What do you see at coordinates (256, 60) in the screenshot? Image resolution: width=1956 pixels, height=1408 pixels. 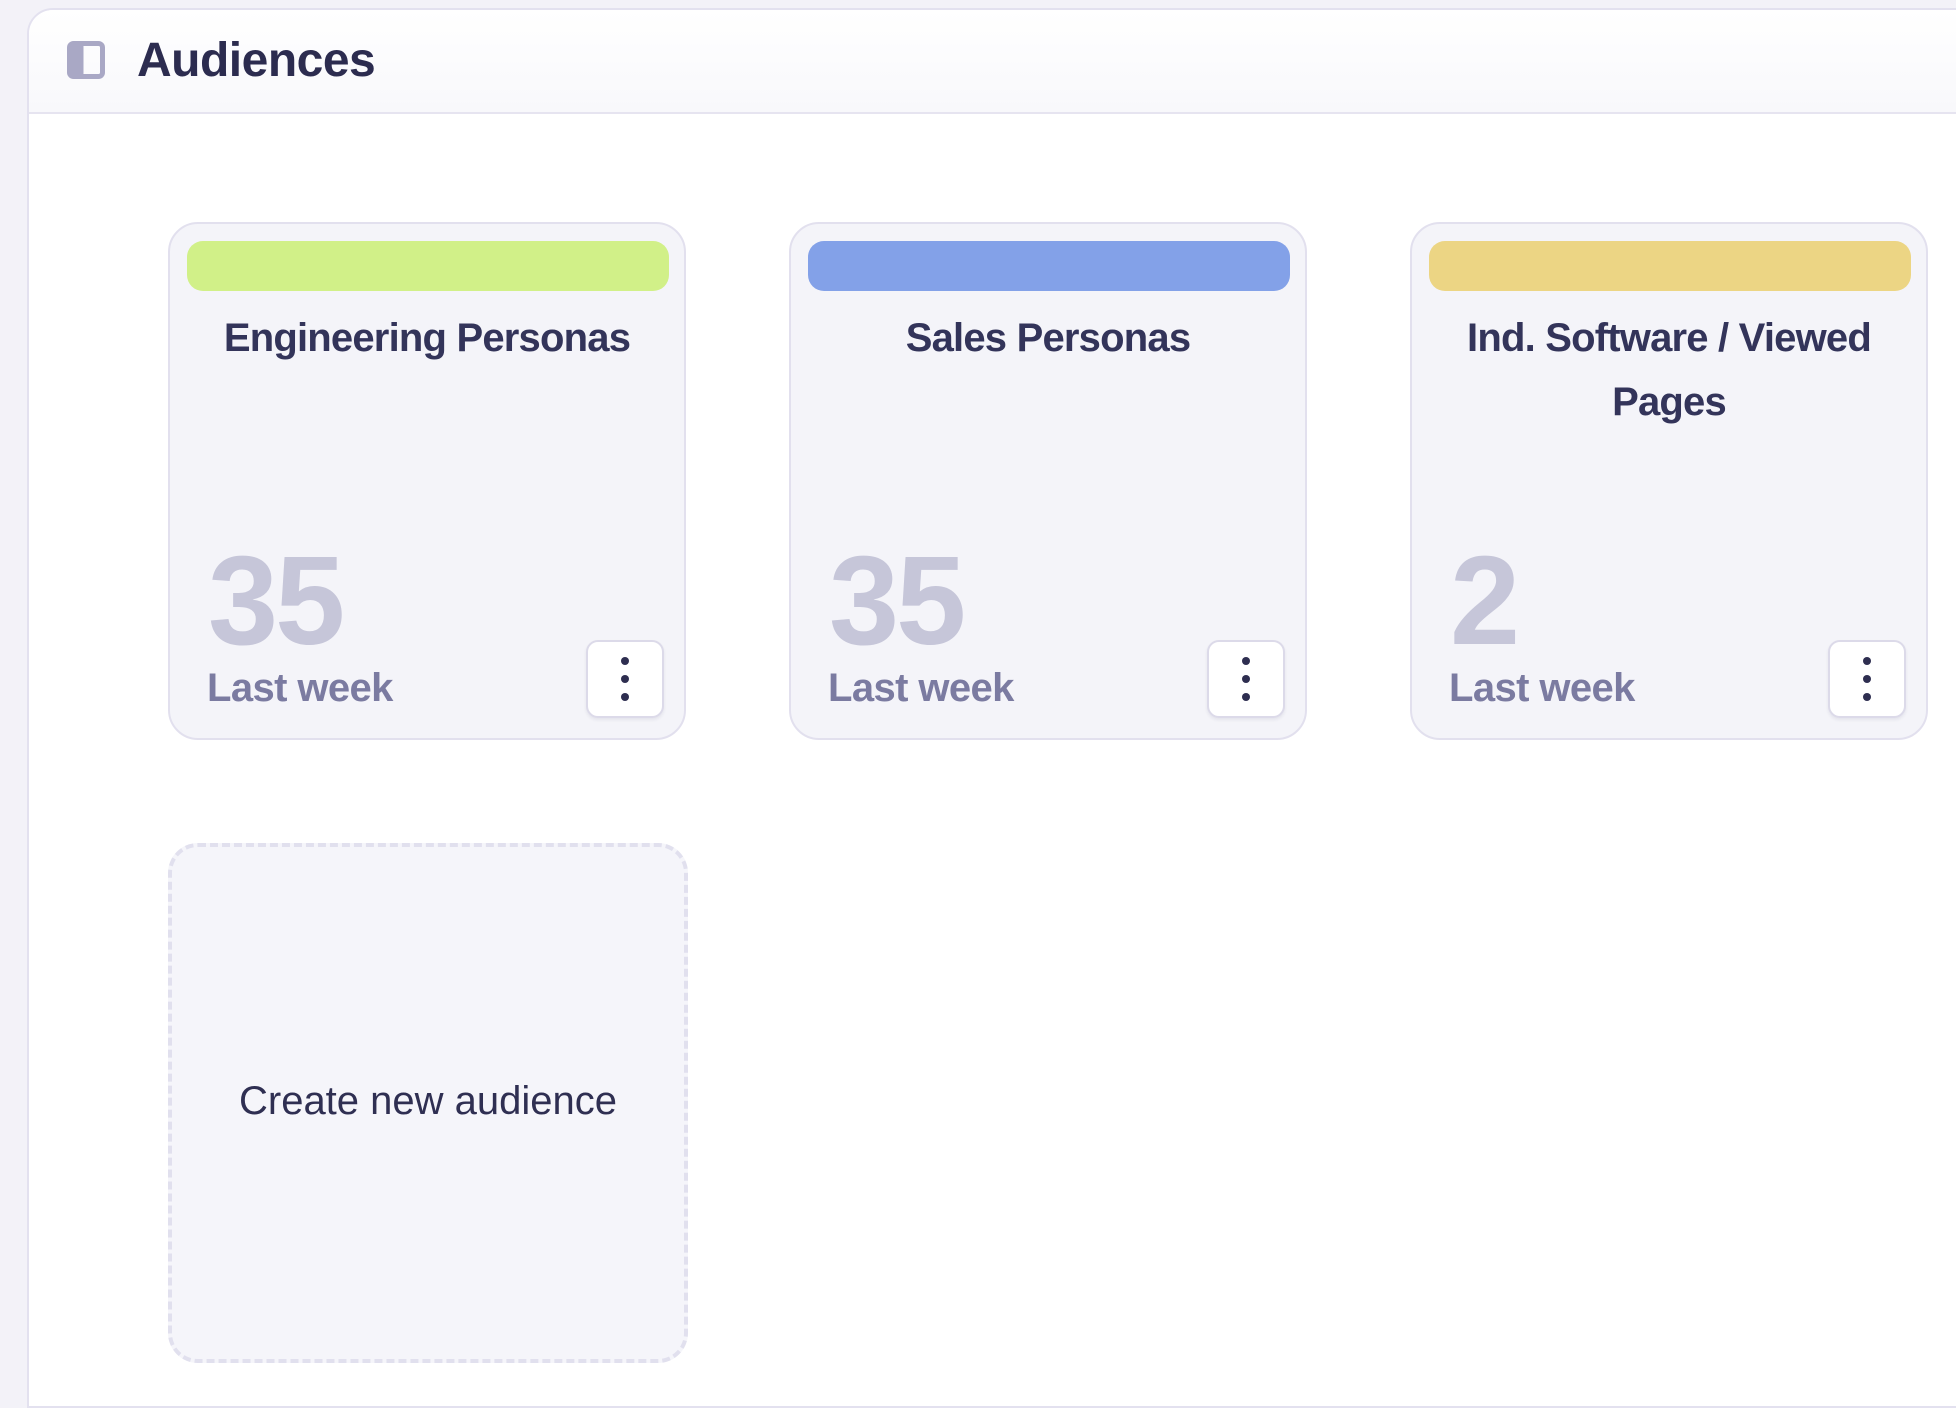 I see `page-title: Audiences` at bounding box center [256, 60].